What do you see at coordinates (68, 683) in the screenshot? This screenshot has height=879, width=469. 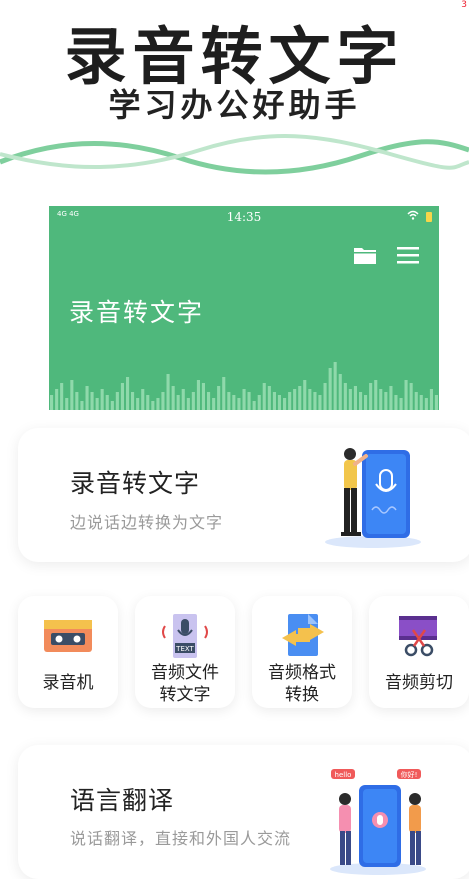 I see `tool-recorder-label: 录音机` at bounding box center [68, 683].